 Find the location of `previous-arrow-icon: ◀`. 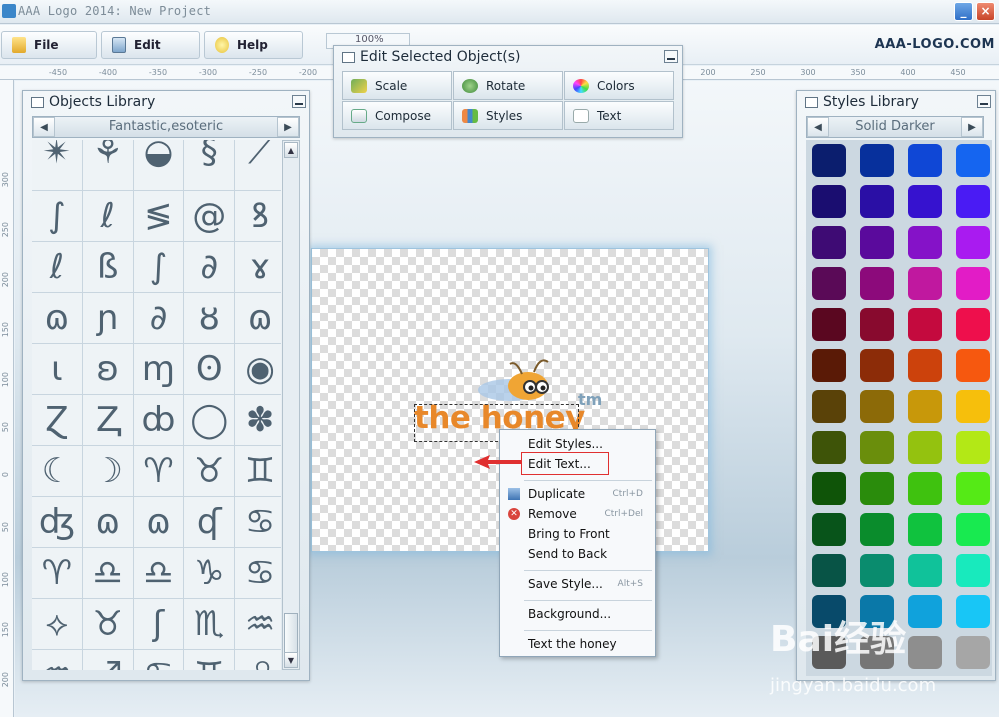

previous-arrow-icon: ◀ is located at coordinates (818, 127).